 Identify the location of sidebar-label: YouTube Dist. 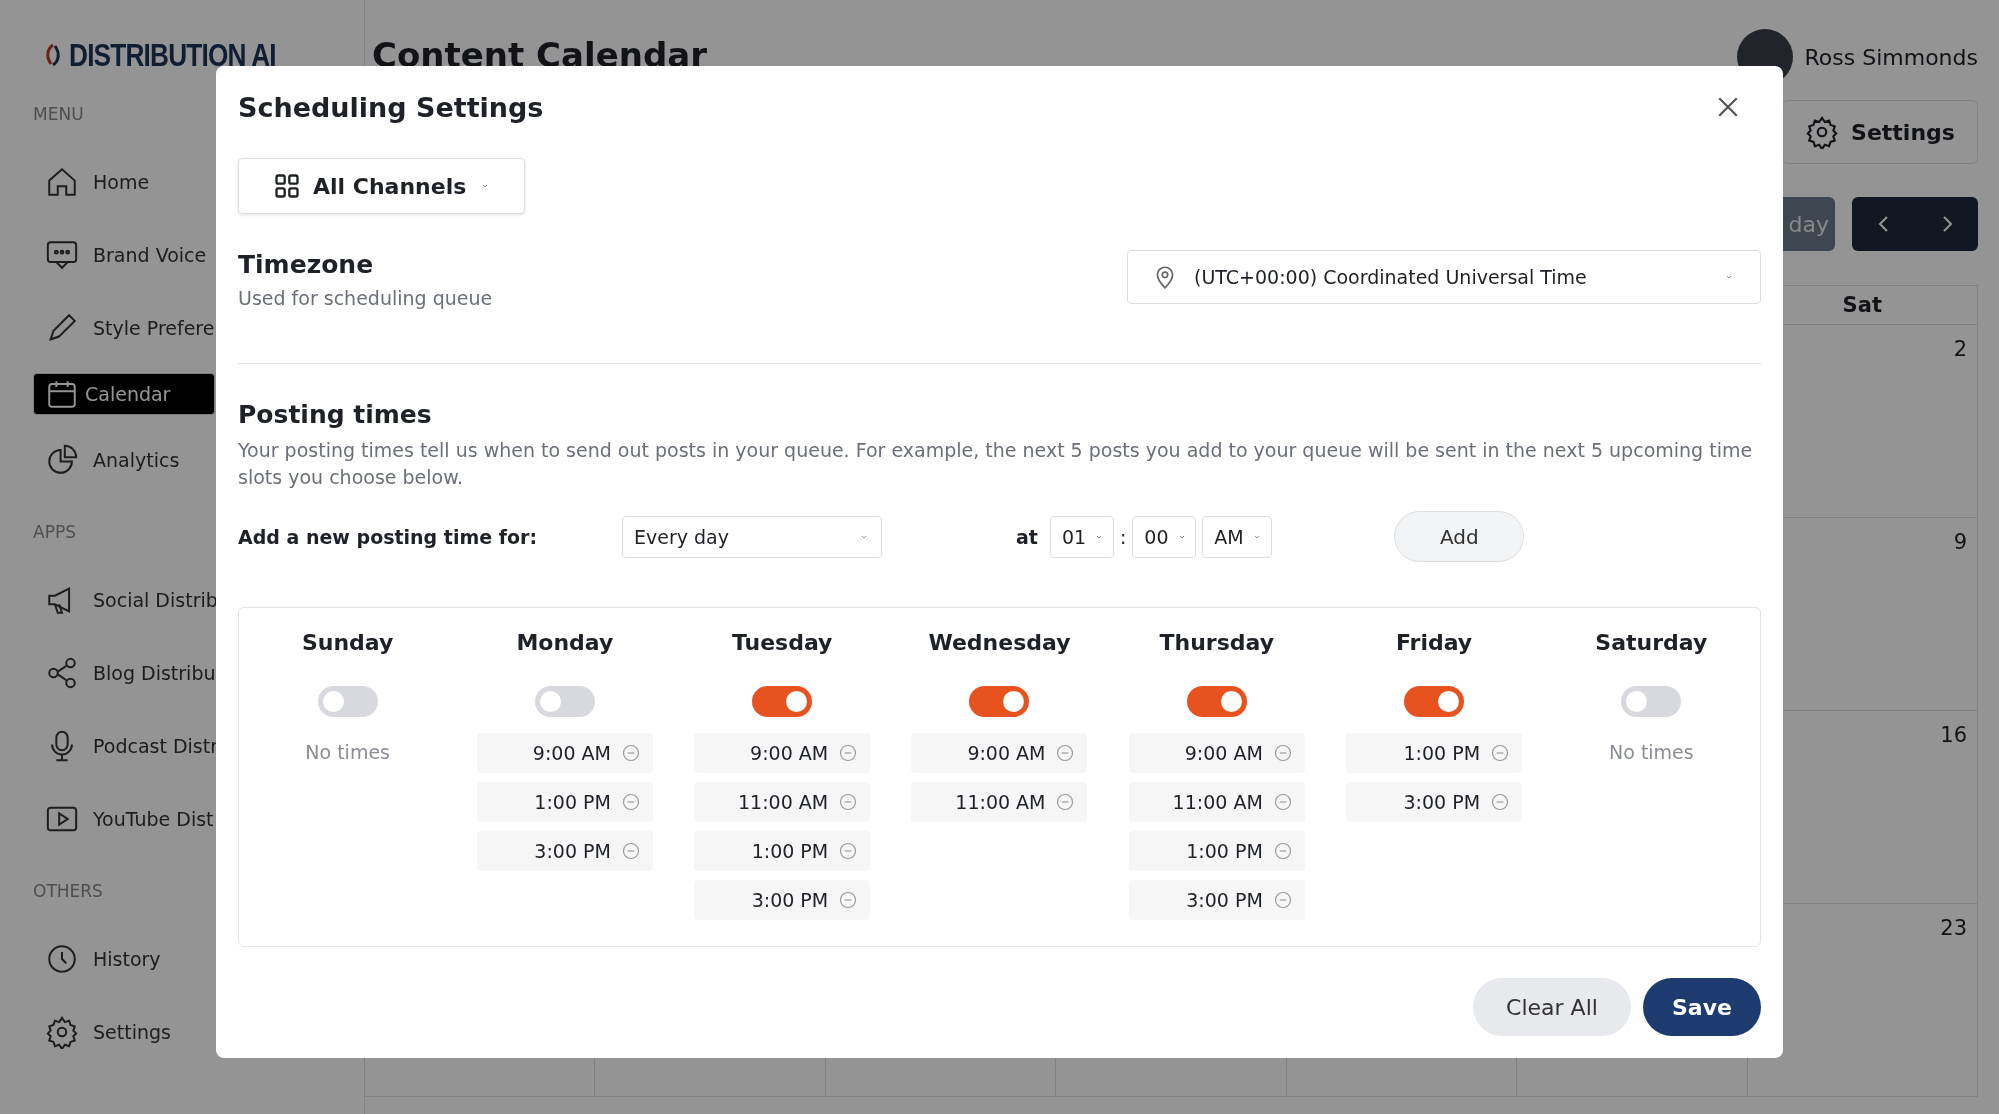
(153, 819).